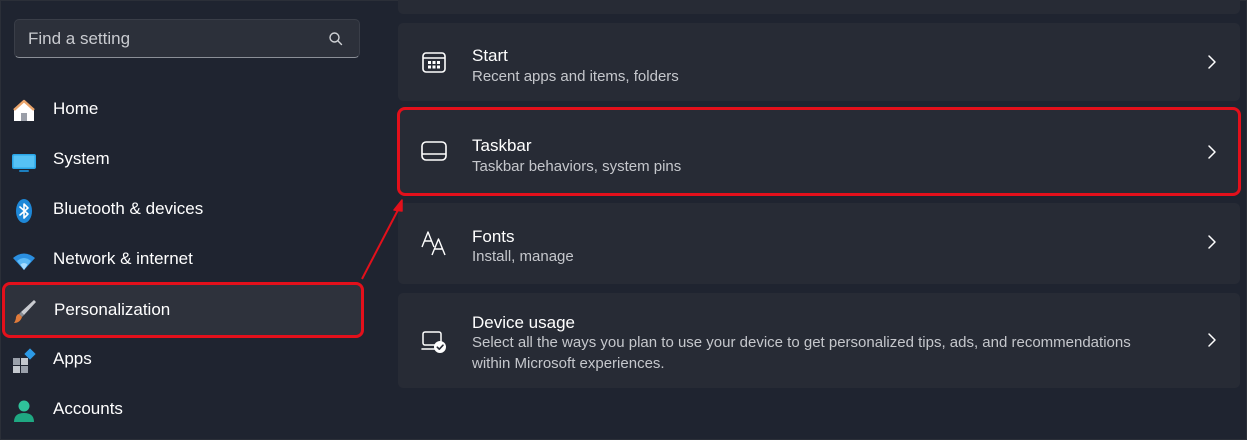 The image size is (1247, 440). I want to click on sidebar-item-accounts: Accounts, so click(183, 410).